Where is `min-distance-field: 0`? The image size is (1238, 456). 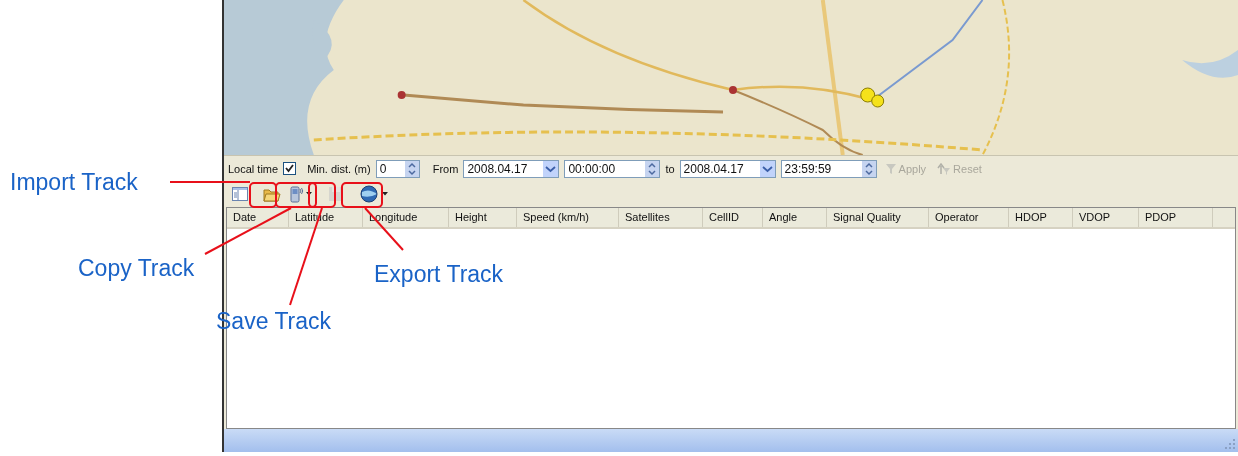 min-distance-field: 0 is located at coordinates (397, 168).